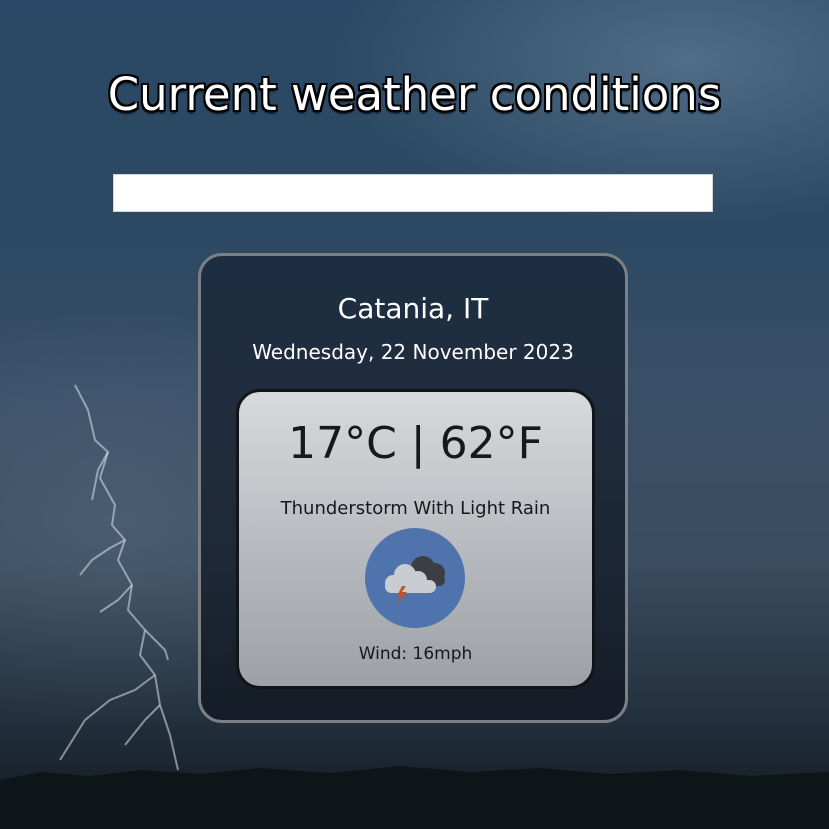  I want to click on condition-description: Thunderstorm With Light Rain, so click(415, 508).